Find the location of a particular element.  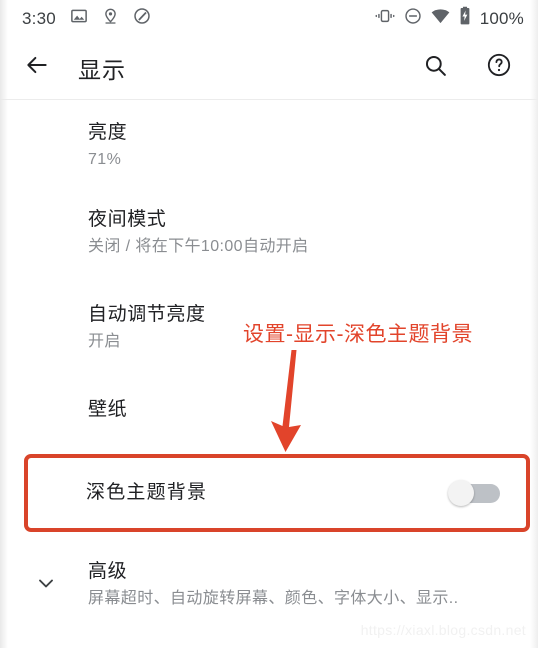

dark-theme-toggle is located at coordinates (474, 493).